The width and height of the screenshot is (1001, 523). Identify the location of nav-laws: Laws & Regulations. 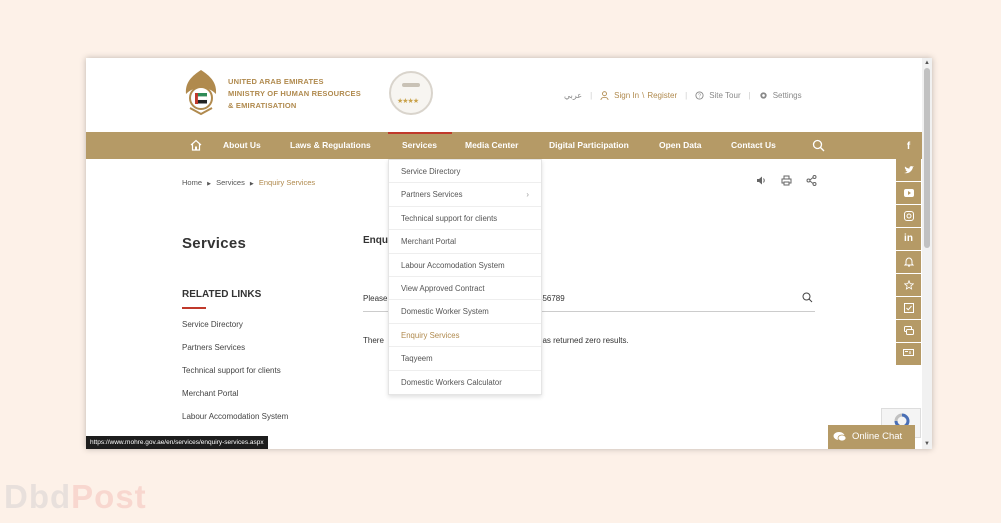
(330, 145).